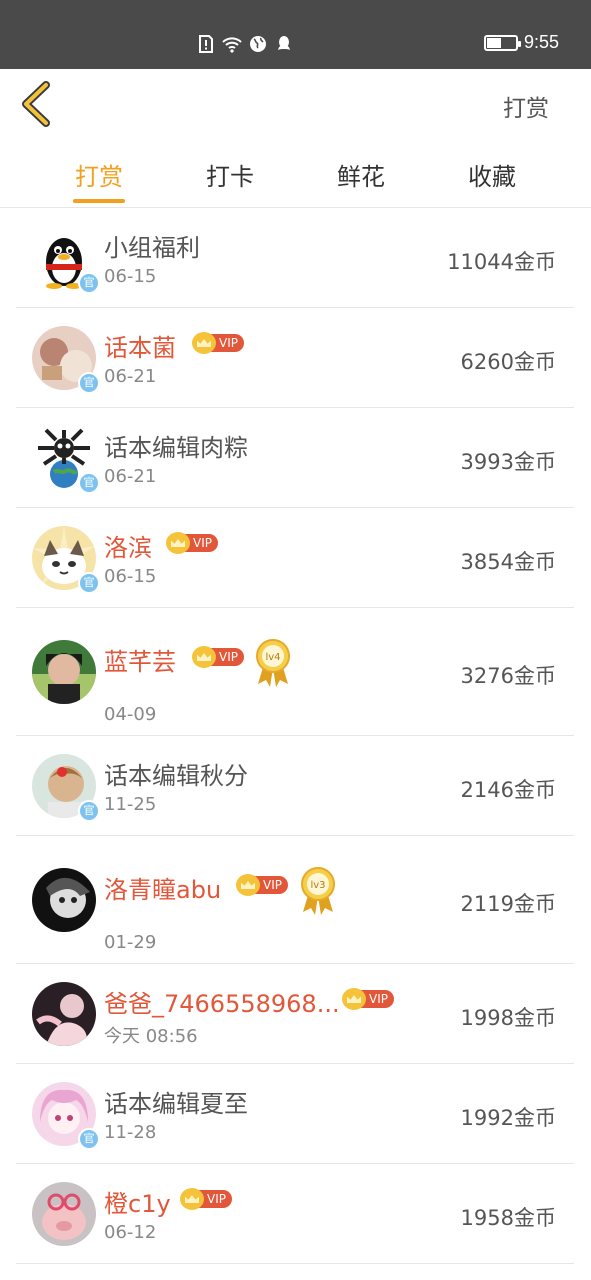 The image size is (591, 1280). Describe the element at coordinates (130, 942) in the screenshot. I see `reward-date: 01-29` at that location.